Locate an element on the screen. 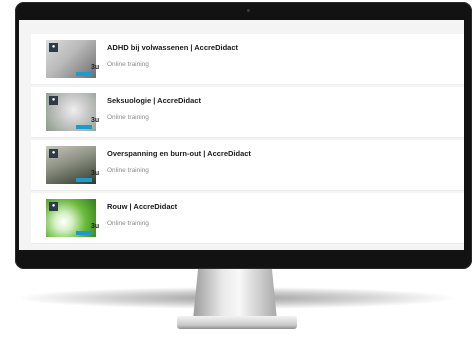 The image size is (473, 338). course-title: Rouw | AccreDidact is located at coordinates (142, 206).